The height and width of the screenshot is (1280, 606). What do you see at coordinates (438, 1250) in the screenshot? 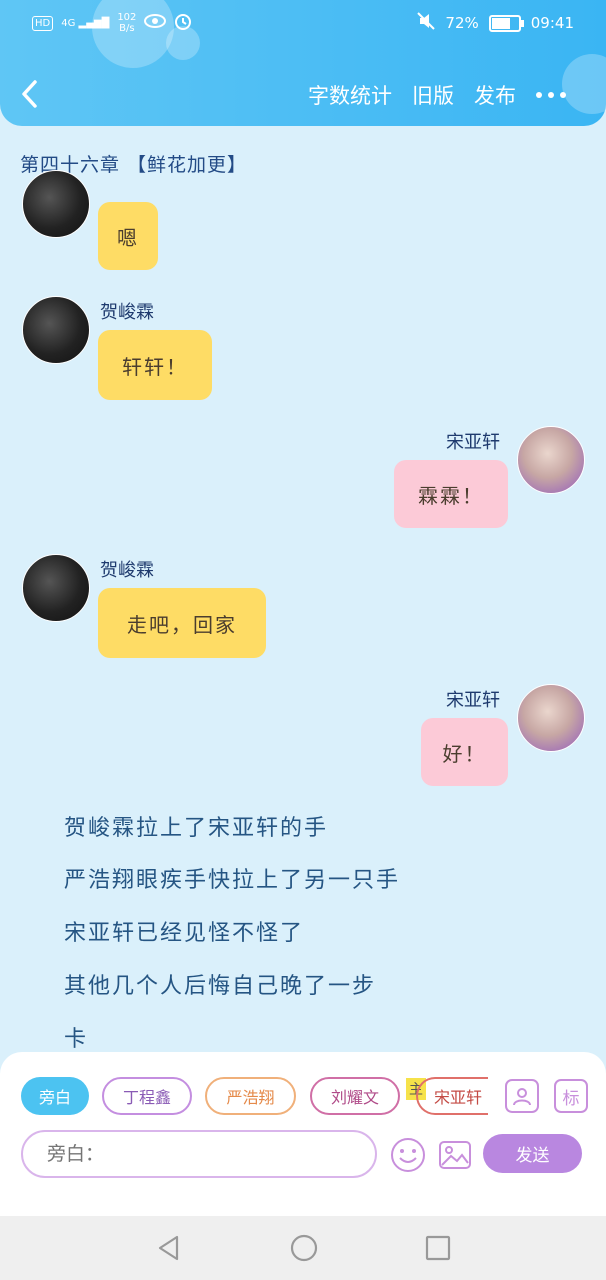
I see `nav-recents-icon` at bounding box center [438, 1250].